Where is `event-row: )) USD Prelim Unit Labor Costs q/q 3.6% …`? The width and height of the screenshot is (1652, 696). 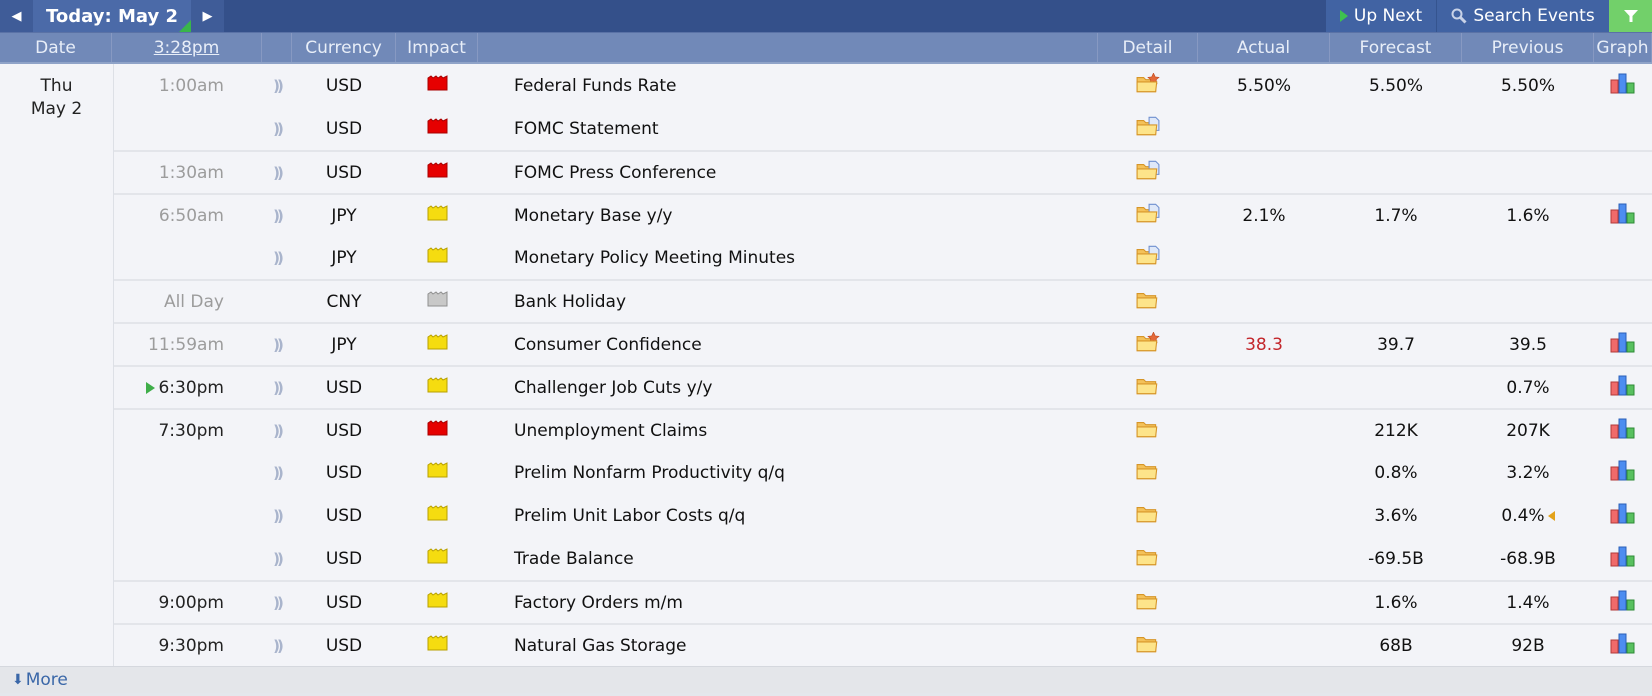
event-row: )) USD Prelim Unit Labor Costs q/q 3.6% … is located at coordinates (883, 515).